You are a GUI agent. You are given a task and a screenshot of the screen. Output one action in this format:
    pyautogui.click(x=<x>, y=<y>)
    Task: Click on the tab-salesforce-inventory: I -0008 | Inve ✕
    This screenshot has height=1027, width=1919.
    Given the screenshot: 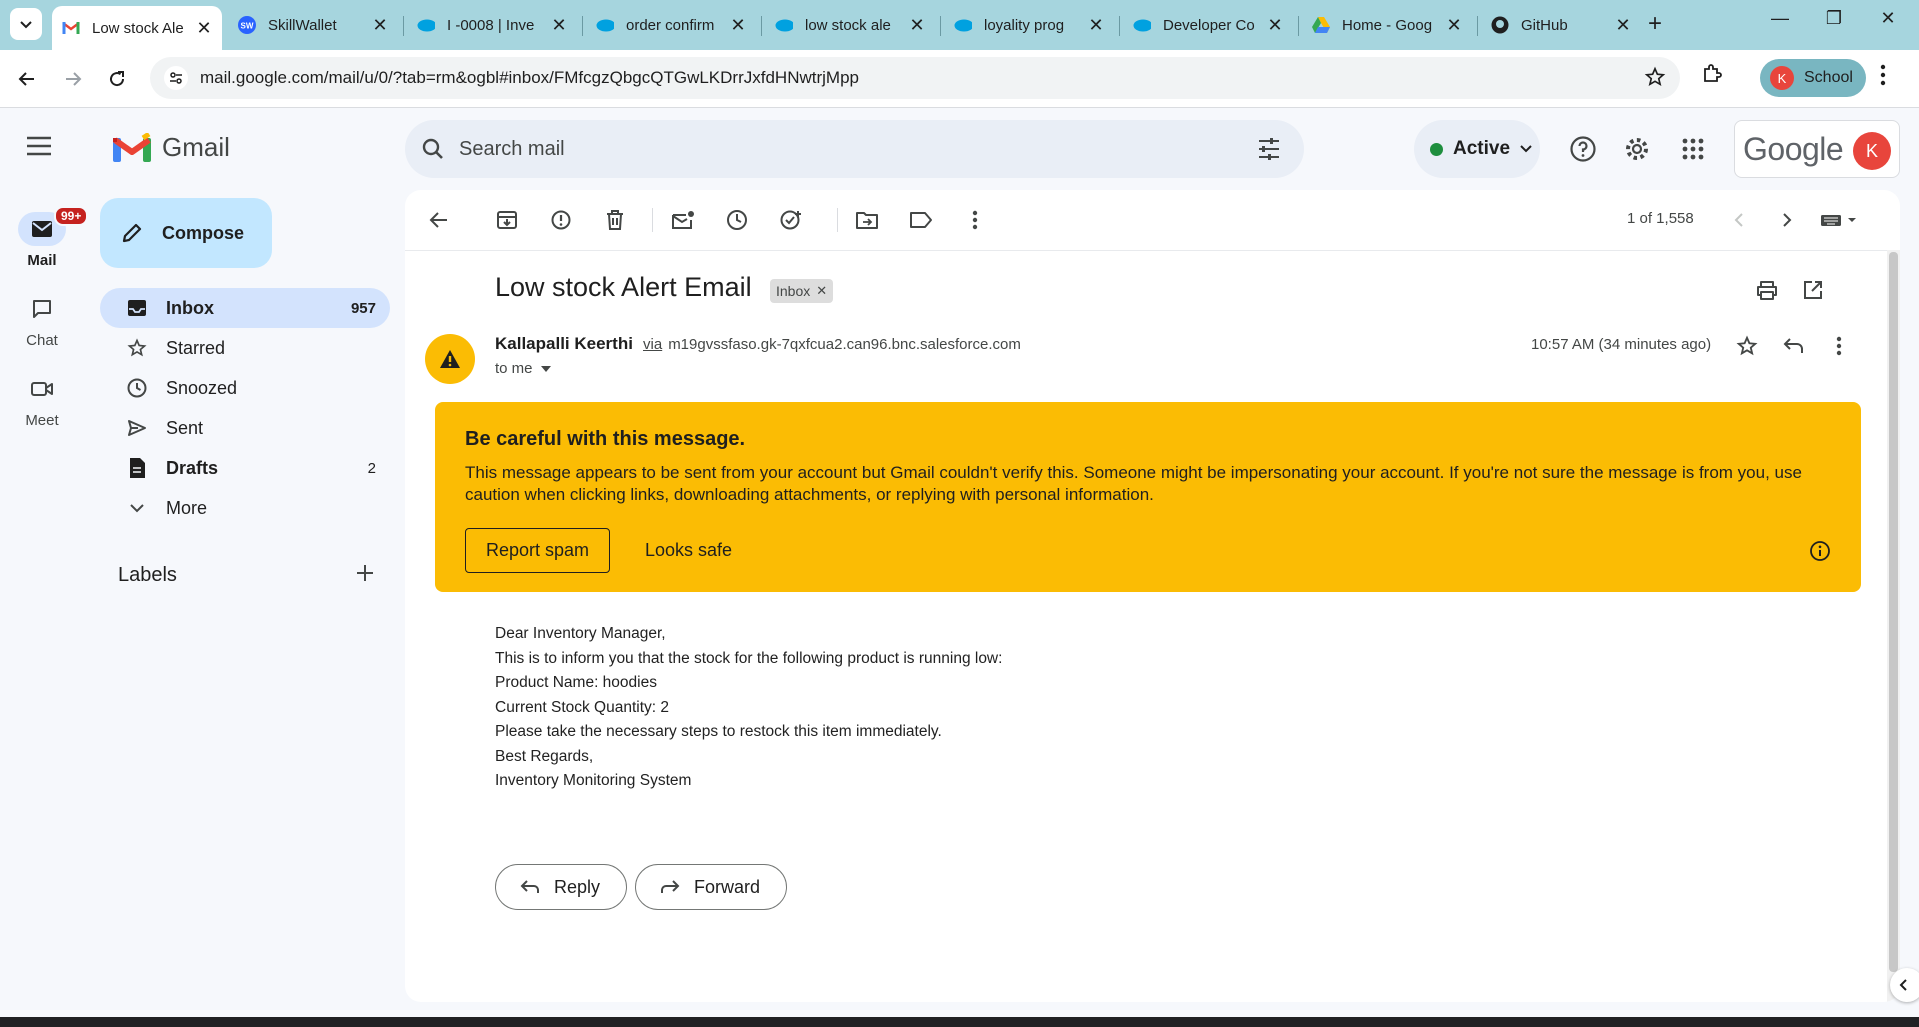 What is the action you would take?
    pyautogui.click(x=492, y=25)
    